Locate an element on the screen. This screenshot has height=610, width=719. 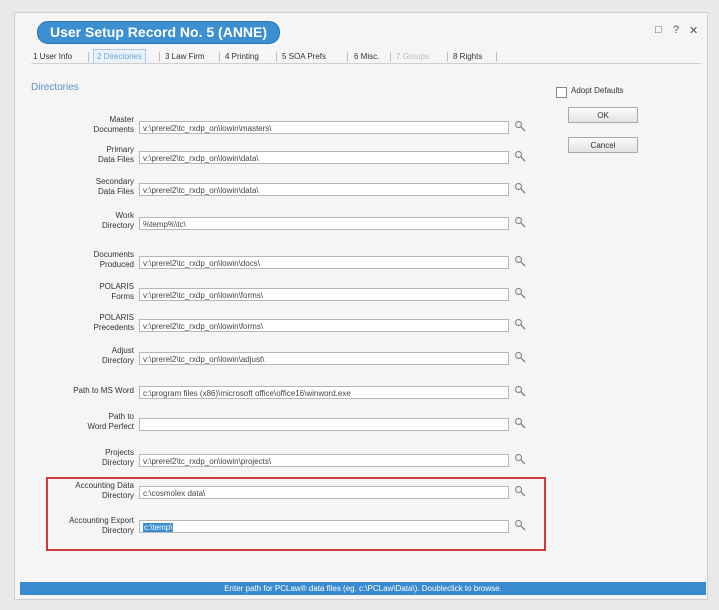
tab-printing: 4 Printing is located at coordinates (242, 56).